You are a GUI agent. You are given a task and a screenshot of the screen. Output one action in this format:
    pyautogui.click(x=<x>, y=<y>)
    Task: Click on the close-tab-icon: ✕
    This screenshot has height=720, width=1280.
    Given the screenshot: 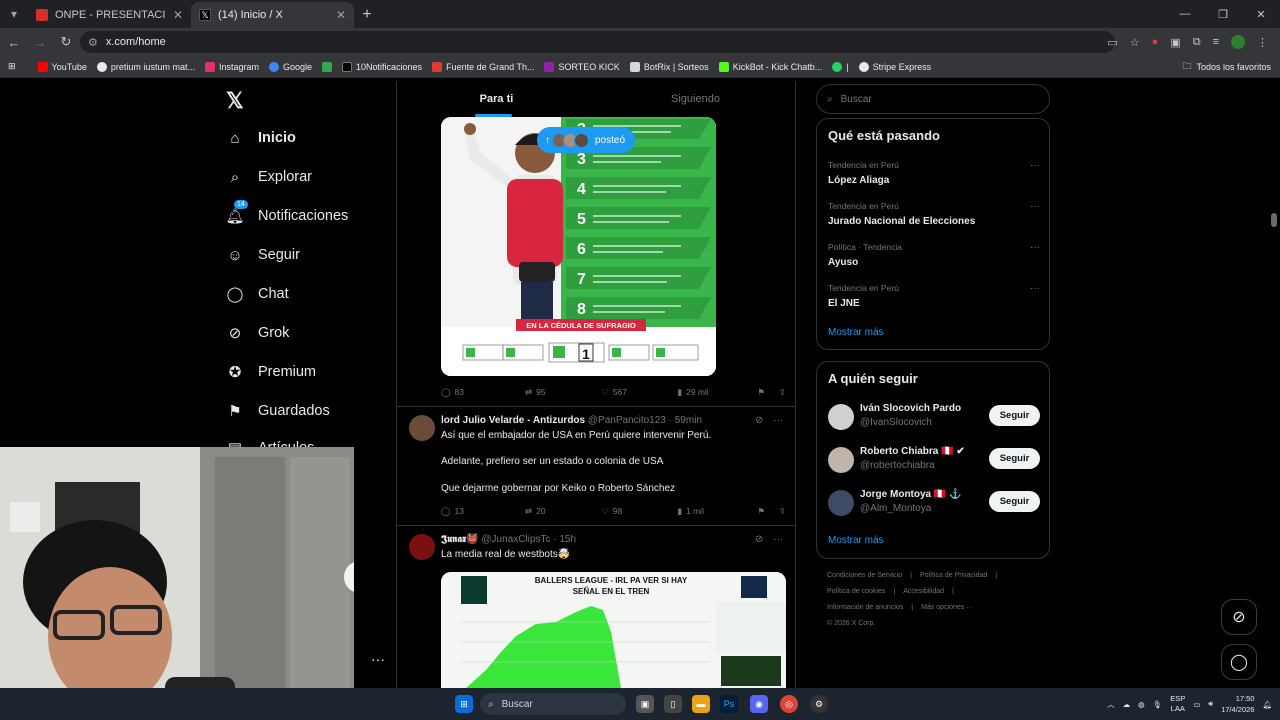 What is the action you would take?
    pyautogui.click(x=341, y=15)
    